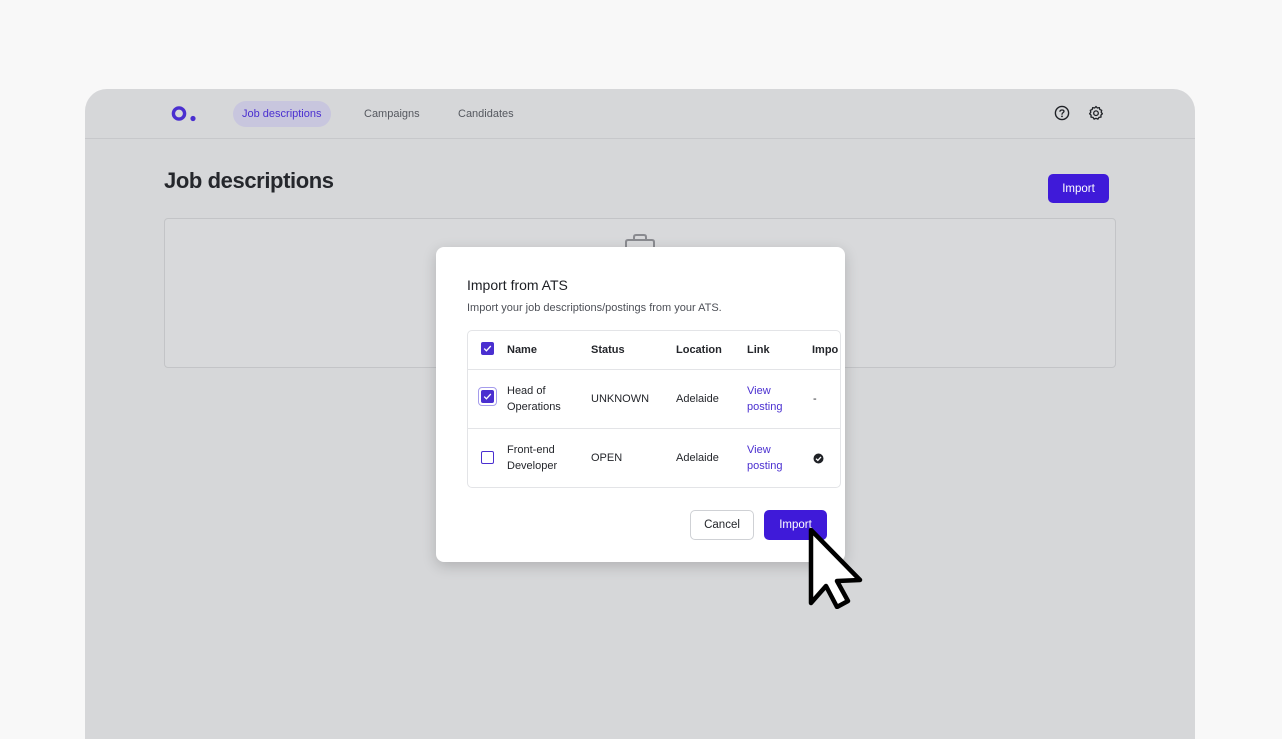  Describe the element at coordinates (532, 458) in the screenshot. I see `job-name: Front-end Developer` at that location.